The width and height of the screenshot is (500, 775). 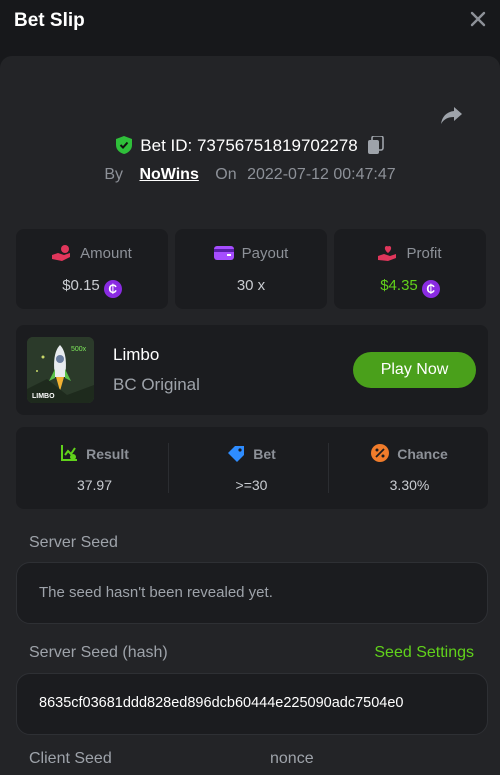 What do you see at coordinates (136, 354) in the screenshot?
I see `game-name: Limbo` at bounding box center [136, 354].